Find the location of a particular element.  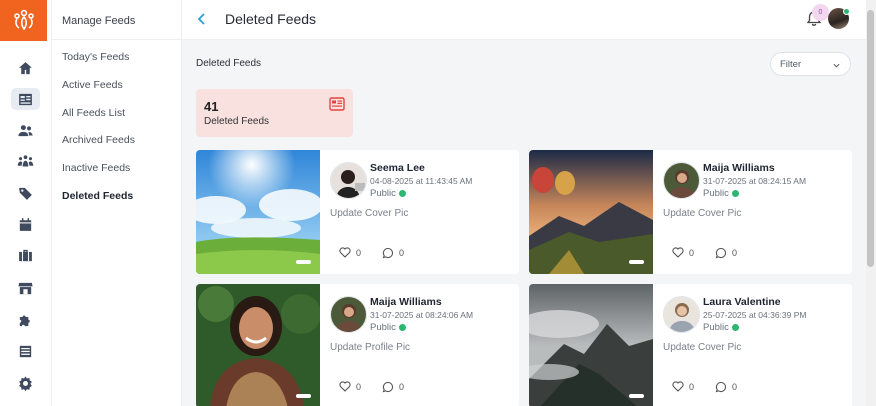

online-status-dot is located at coordinates (846, 11).